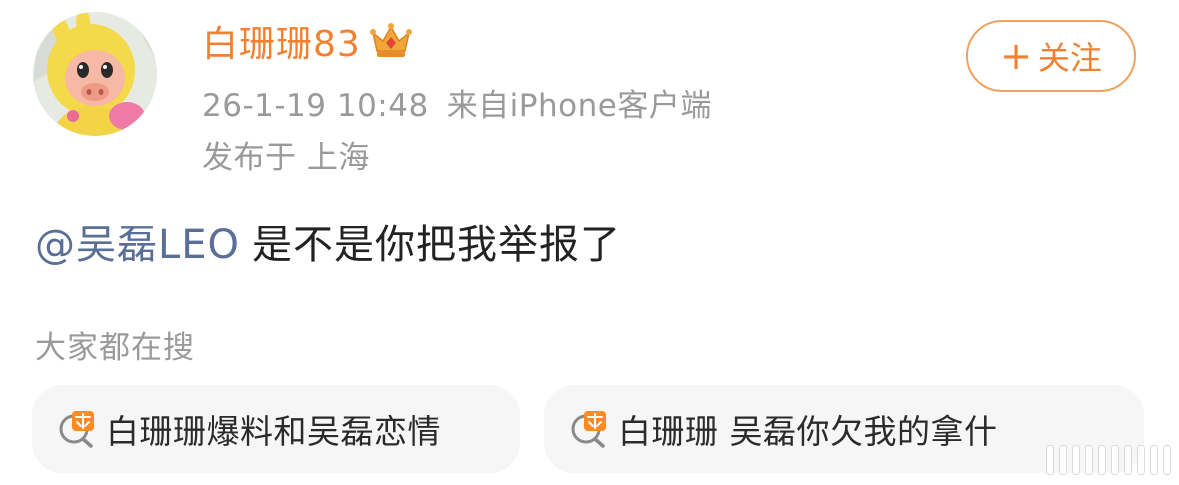 The height and width of the screenshot is (485, 1179). I want to click on author-name: 白珊珊83, so click(281, 41).